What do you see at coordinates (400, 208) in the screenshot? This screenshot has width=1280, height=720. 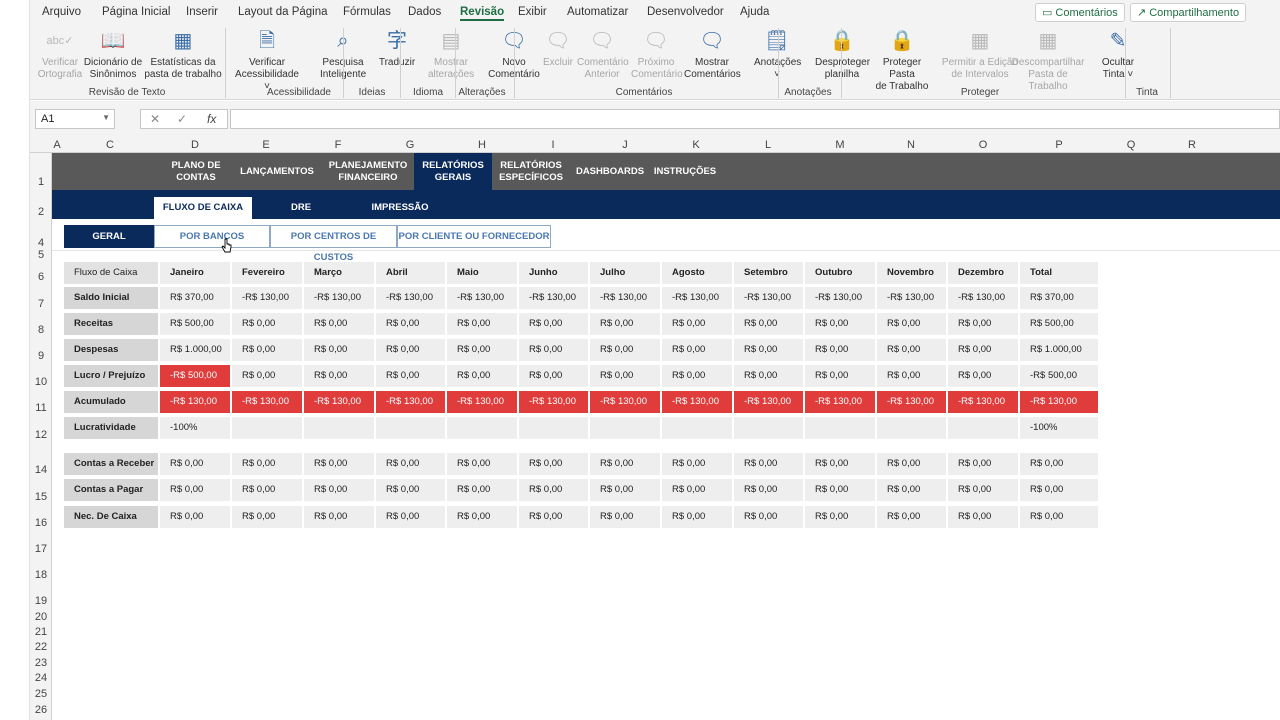 I see `subnav-item-2: IMPRESSÃO` at bounding box center [400, 208].